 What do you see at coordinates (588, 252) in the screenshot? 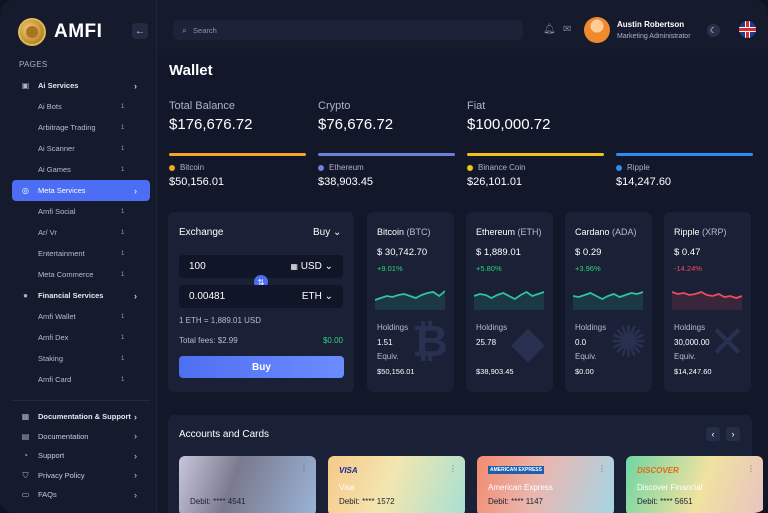
I see `crypto-price: $ 0.29` at bounding box center [588, 252].